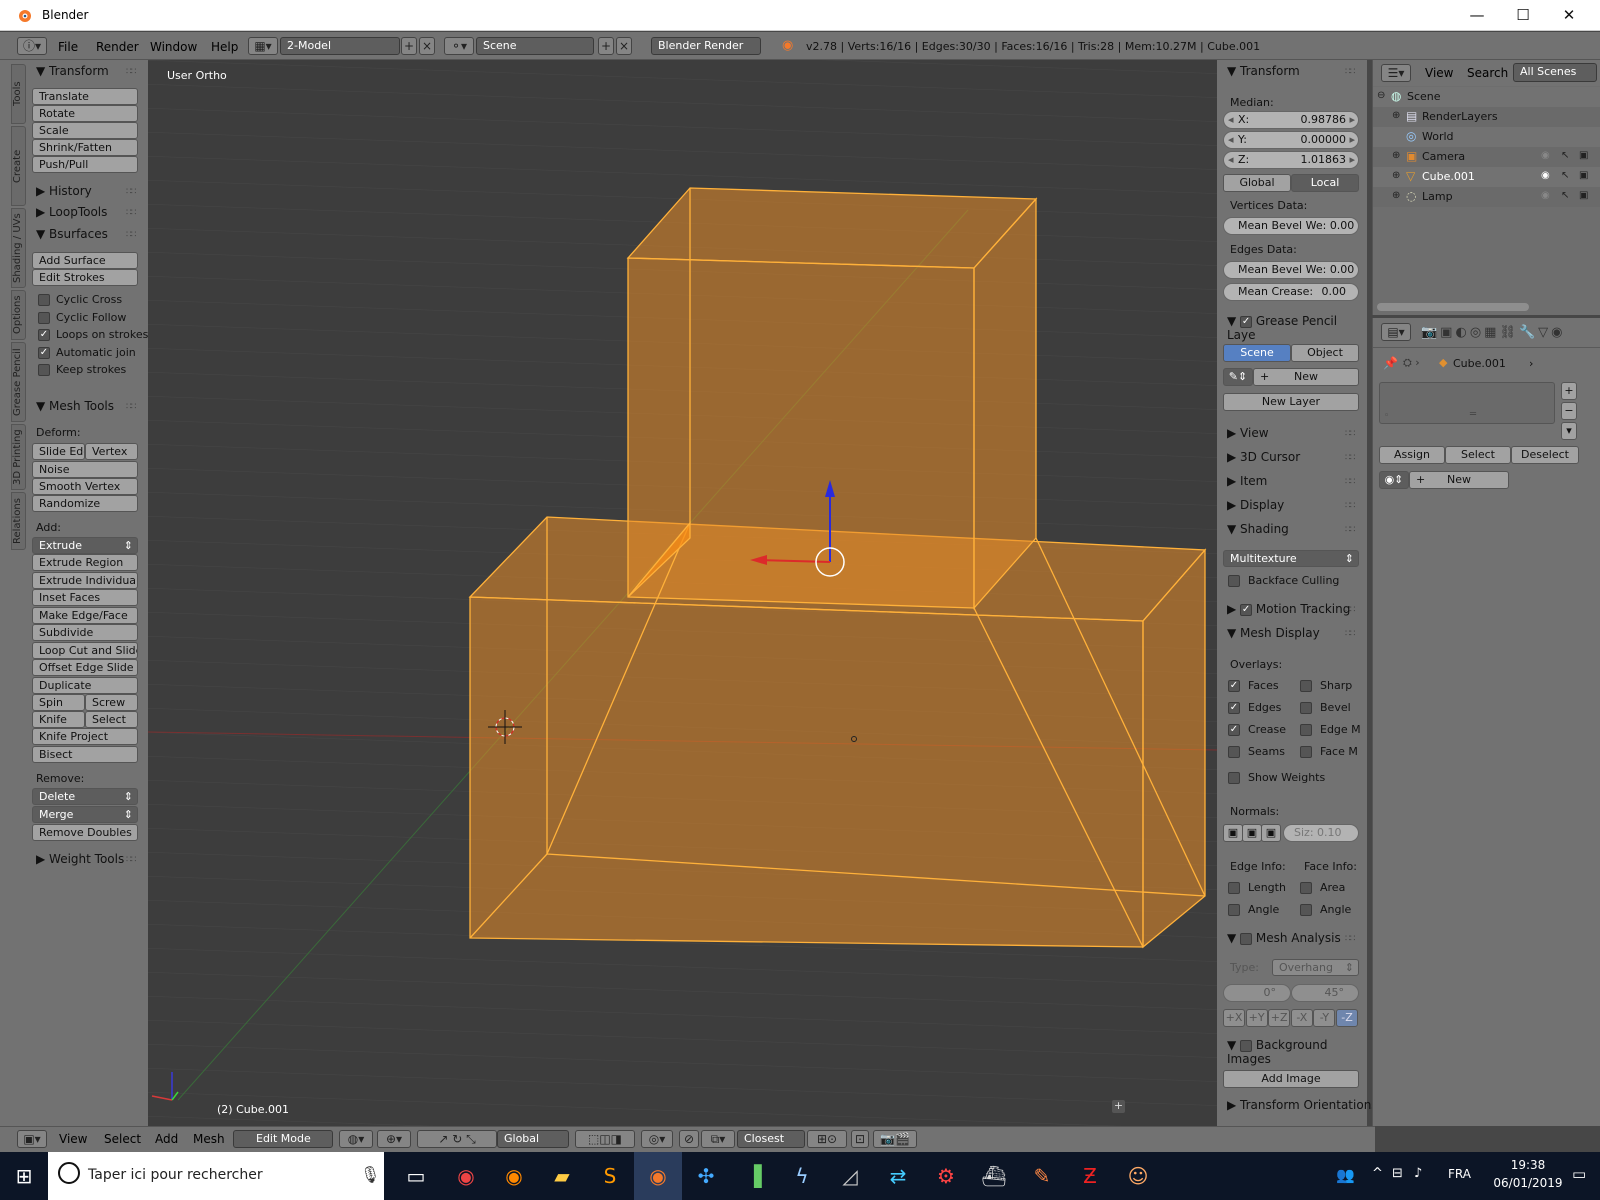  Describe the element at coordinates (1473, 414) in the screenshot. I see `list-resize-handle-icon: ═` at that location.